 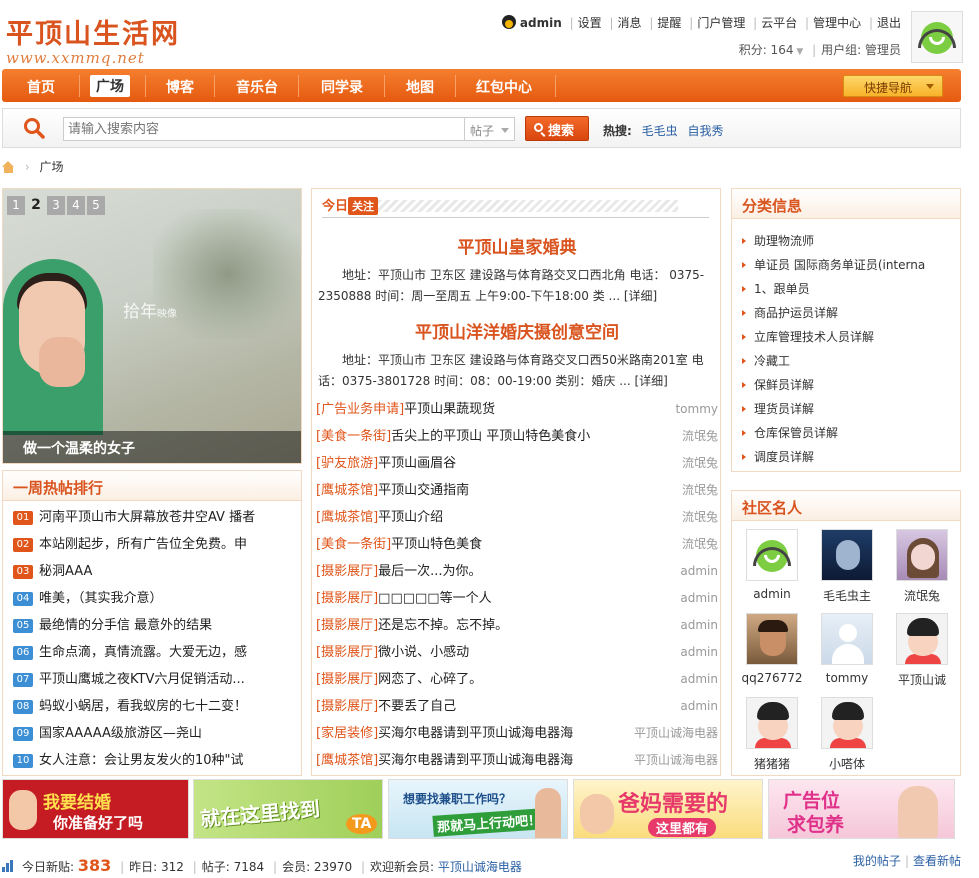 I want to click on search-input, so click(x=264, y=129).